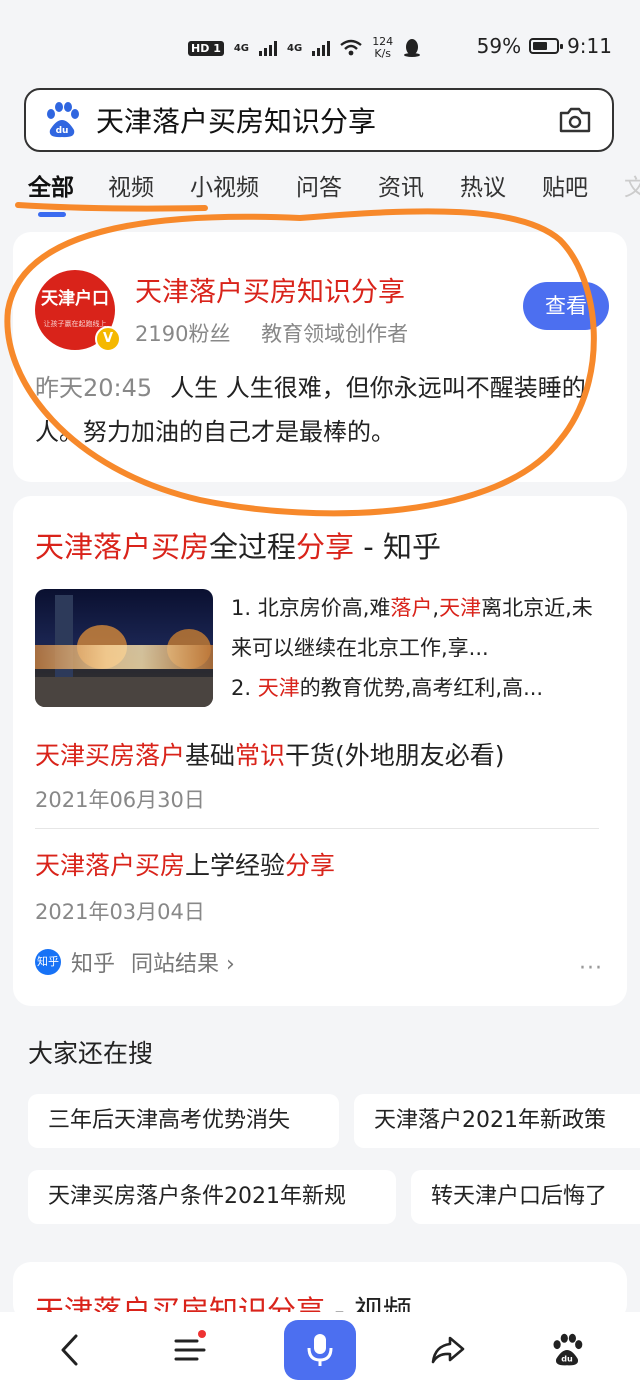 This screenshot has height=1387, width=640. Describe the element at coordinates (217, 48) in the screenshot. I see `sim-number: 1` at that location.